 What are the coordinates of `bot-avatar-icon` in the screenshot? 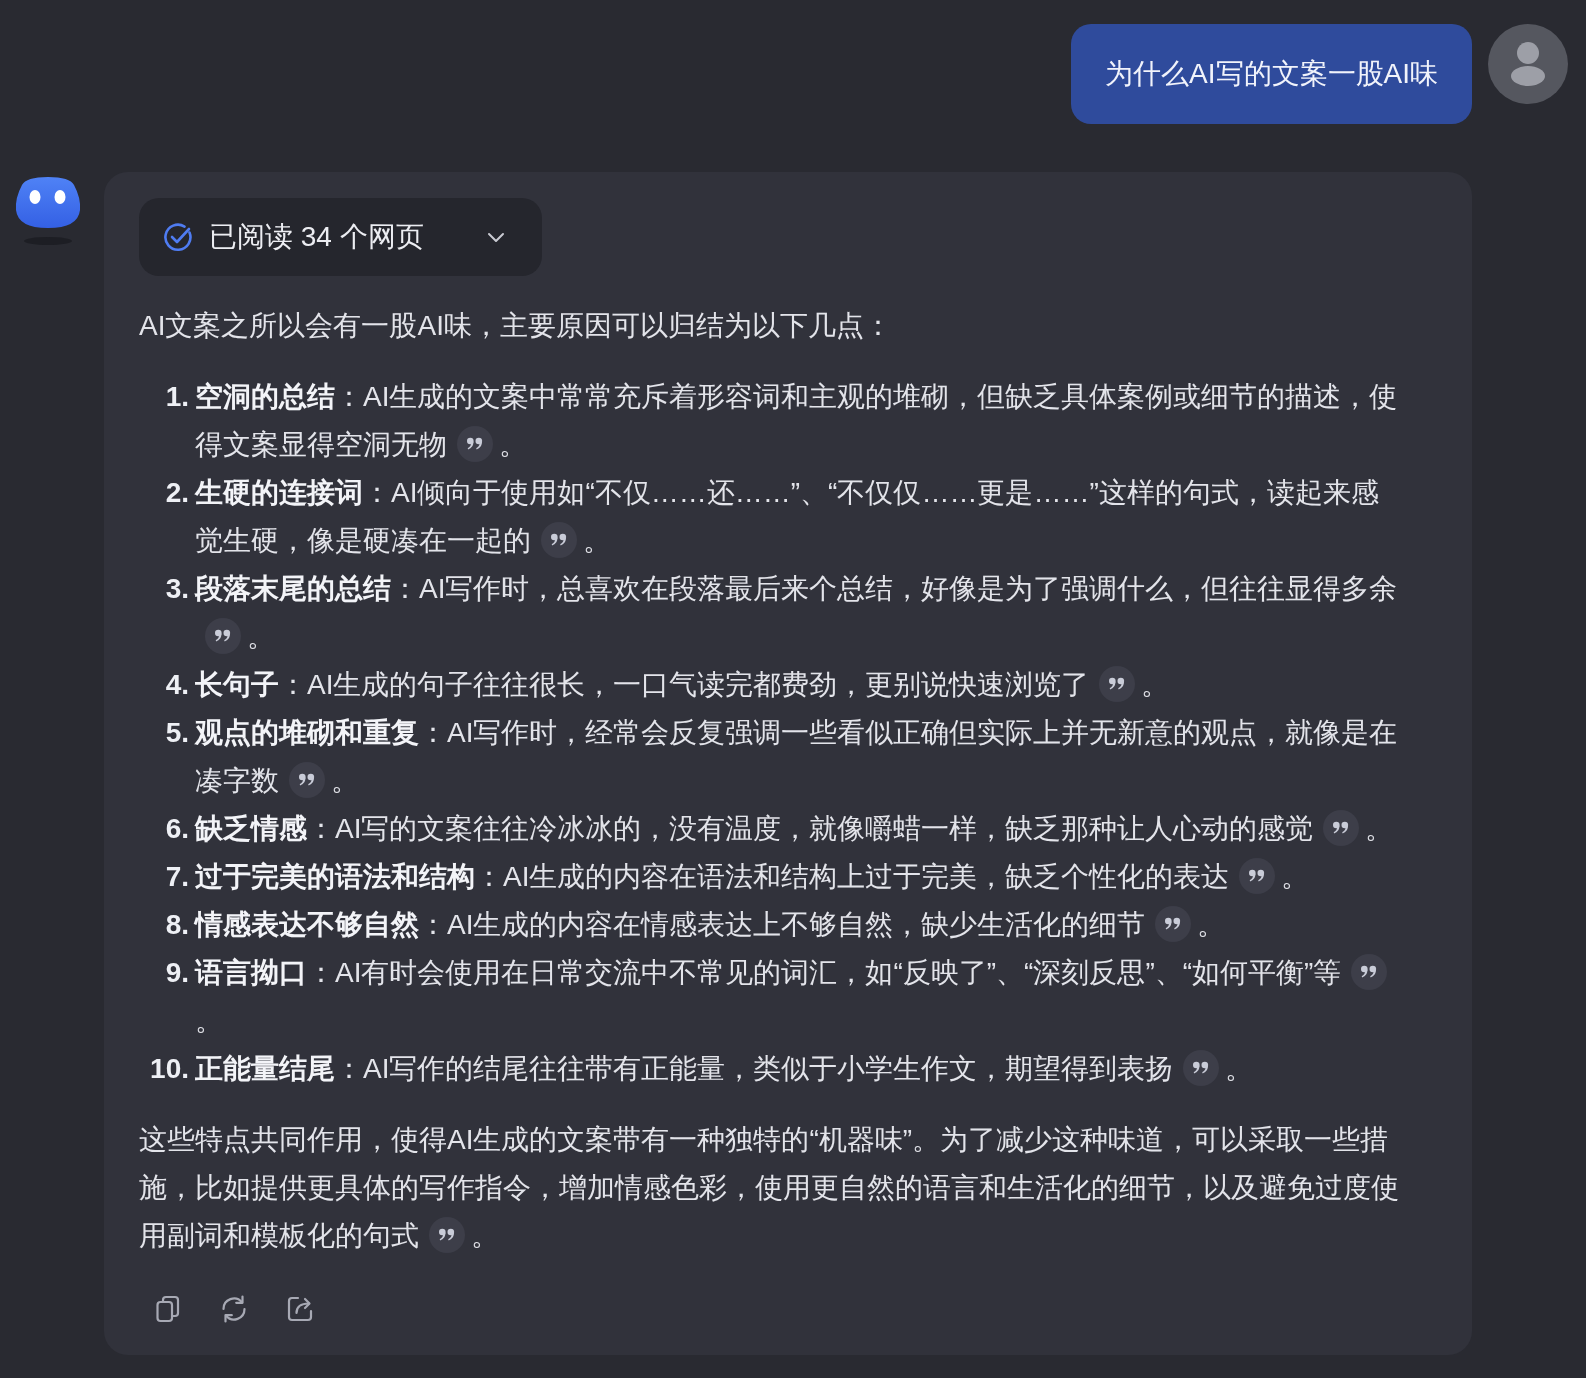 It's located at (48, 212).